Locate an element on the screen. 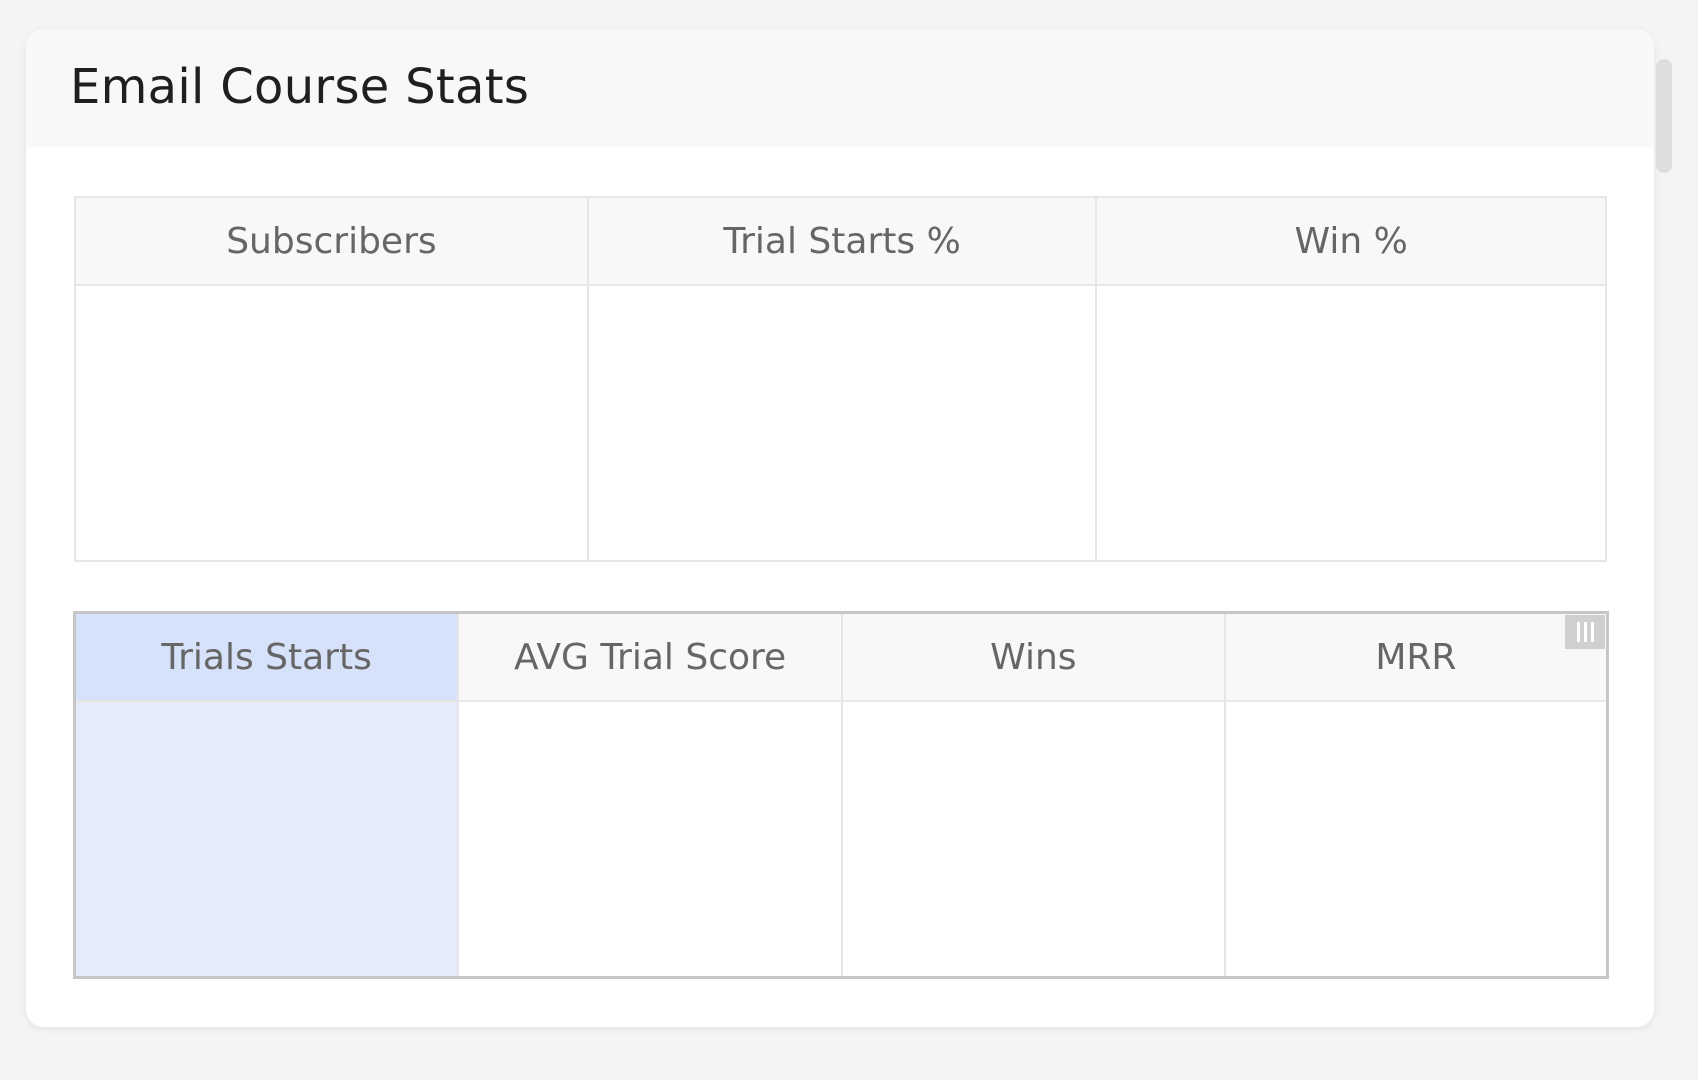 This screenshot has height=1080, width=1698. table-cell-selected-column is located at coordinates (266, 840).